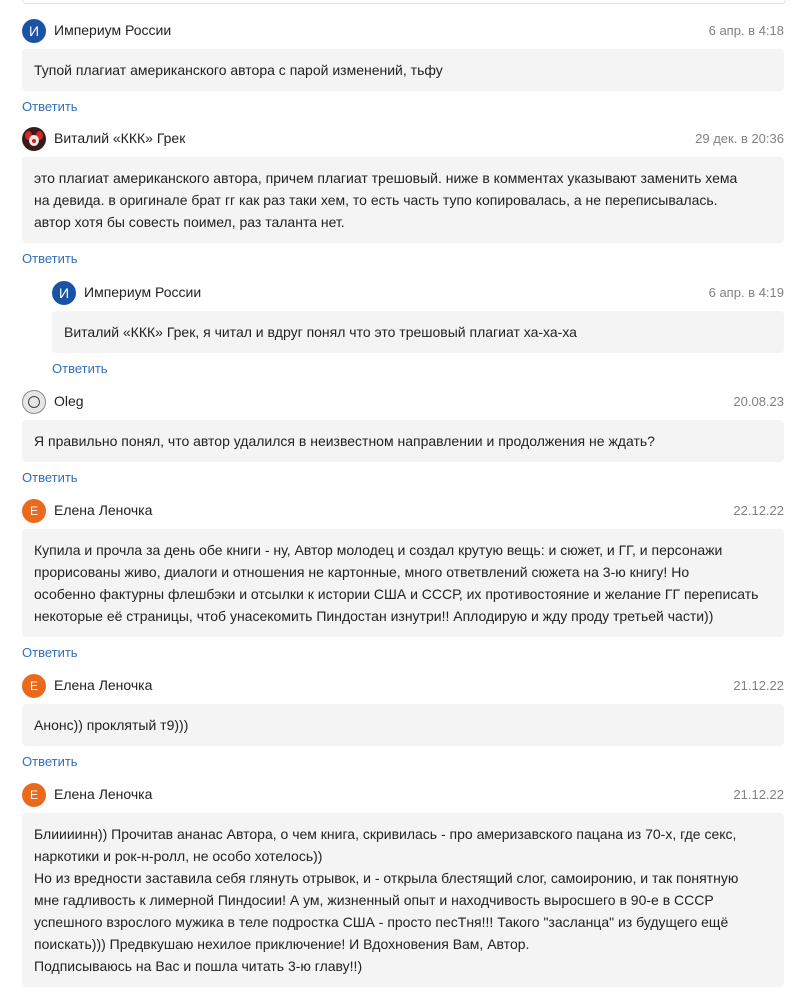  Describe the element at coordinates (404, 2) in the screenshot. I see `previous-card-edge` at that location.